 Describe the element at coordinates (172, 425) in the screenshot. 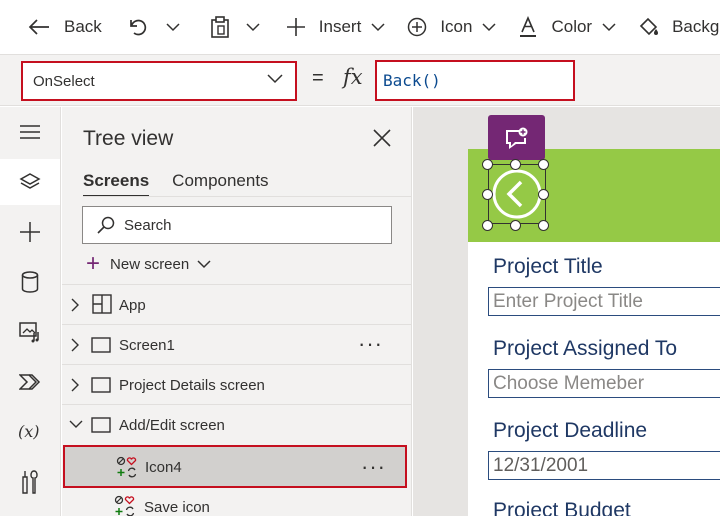

I see `tree-item-label: Add/Edit screen` at that location.